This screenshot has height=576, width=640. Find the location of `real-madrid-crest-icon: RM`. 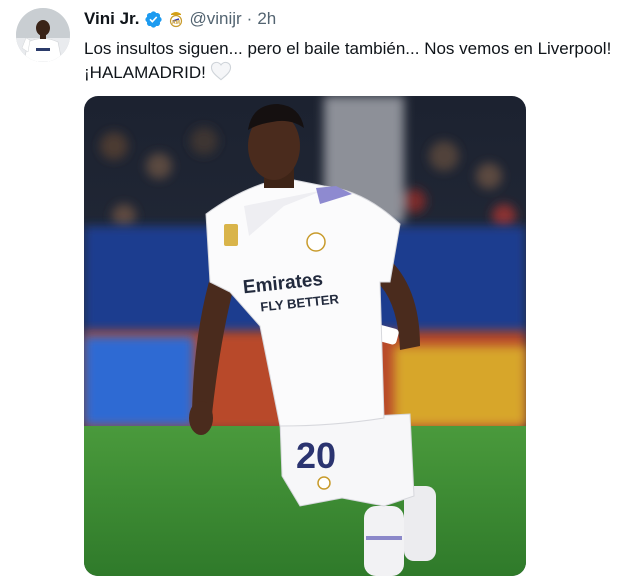

real-madrid-crest-icon: RM is located at coordinates (176, 20).